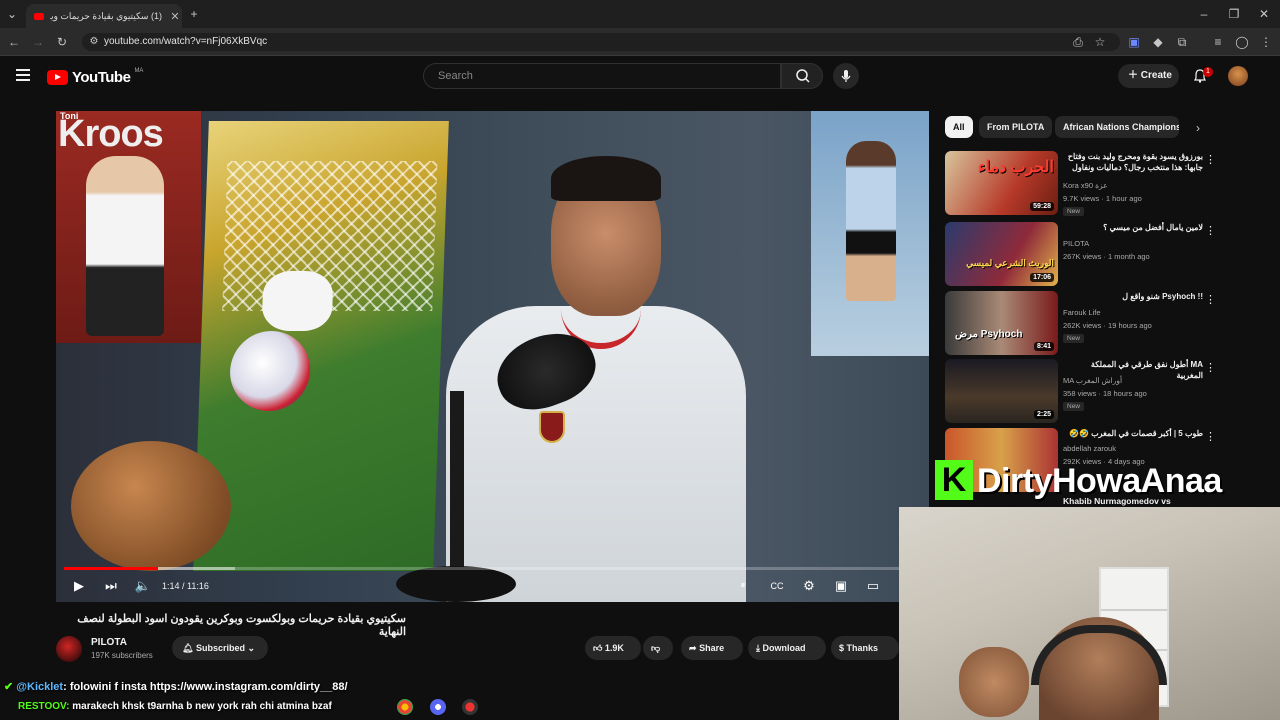 This screenshot has height=720, width=1280. What do you see at coordinates (143, 586) in the screenshot?
I see `volume-icon: 🔈` at bounding box center [143, 586].